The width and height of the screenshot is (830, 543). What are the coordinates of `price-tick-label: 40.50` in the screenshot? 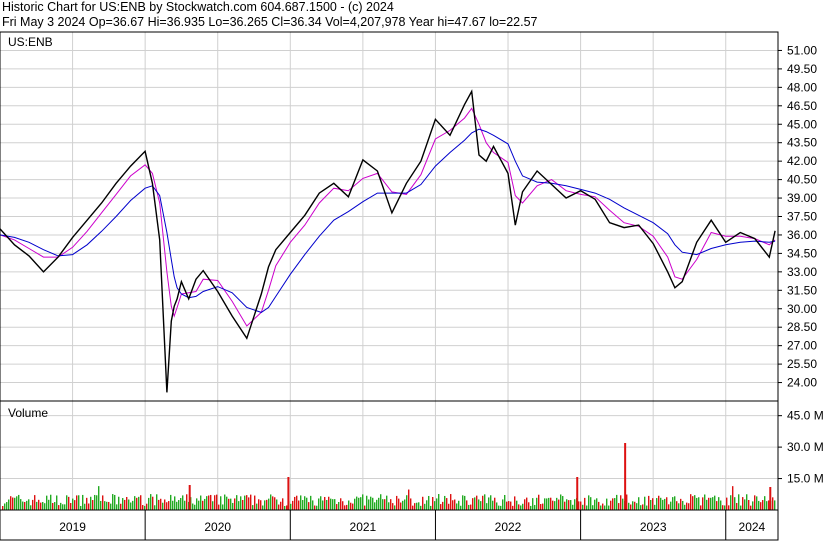 It's located at (802, 180).